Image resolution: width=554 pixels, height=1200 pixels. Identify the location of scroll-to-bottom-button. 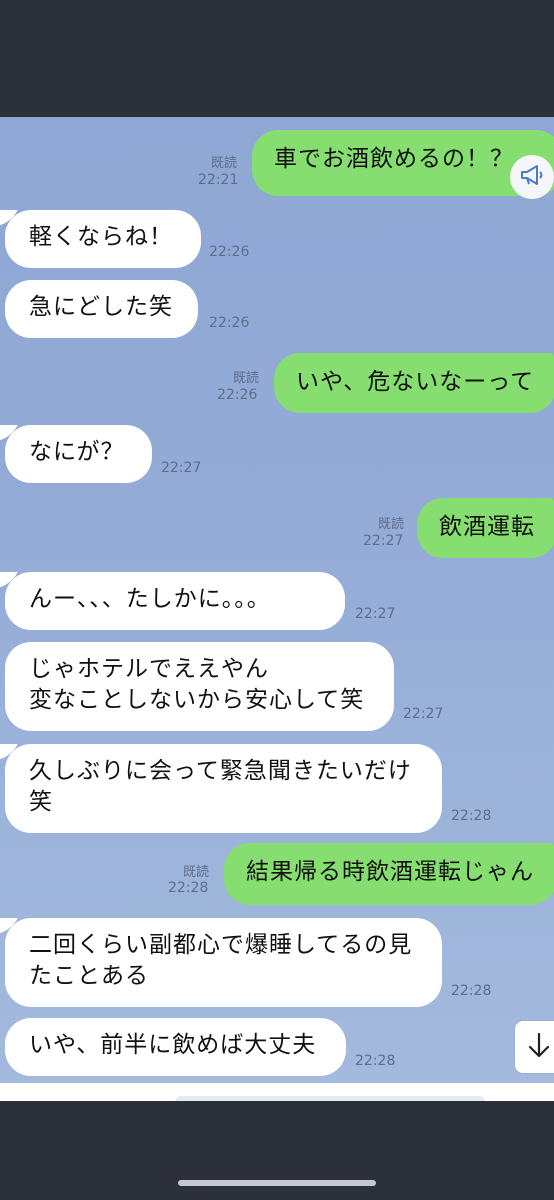
(534, 1047).